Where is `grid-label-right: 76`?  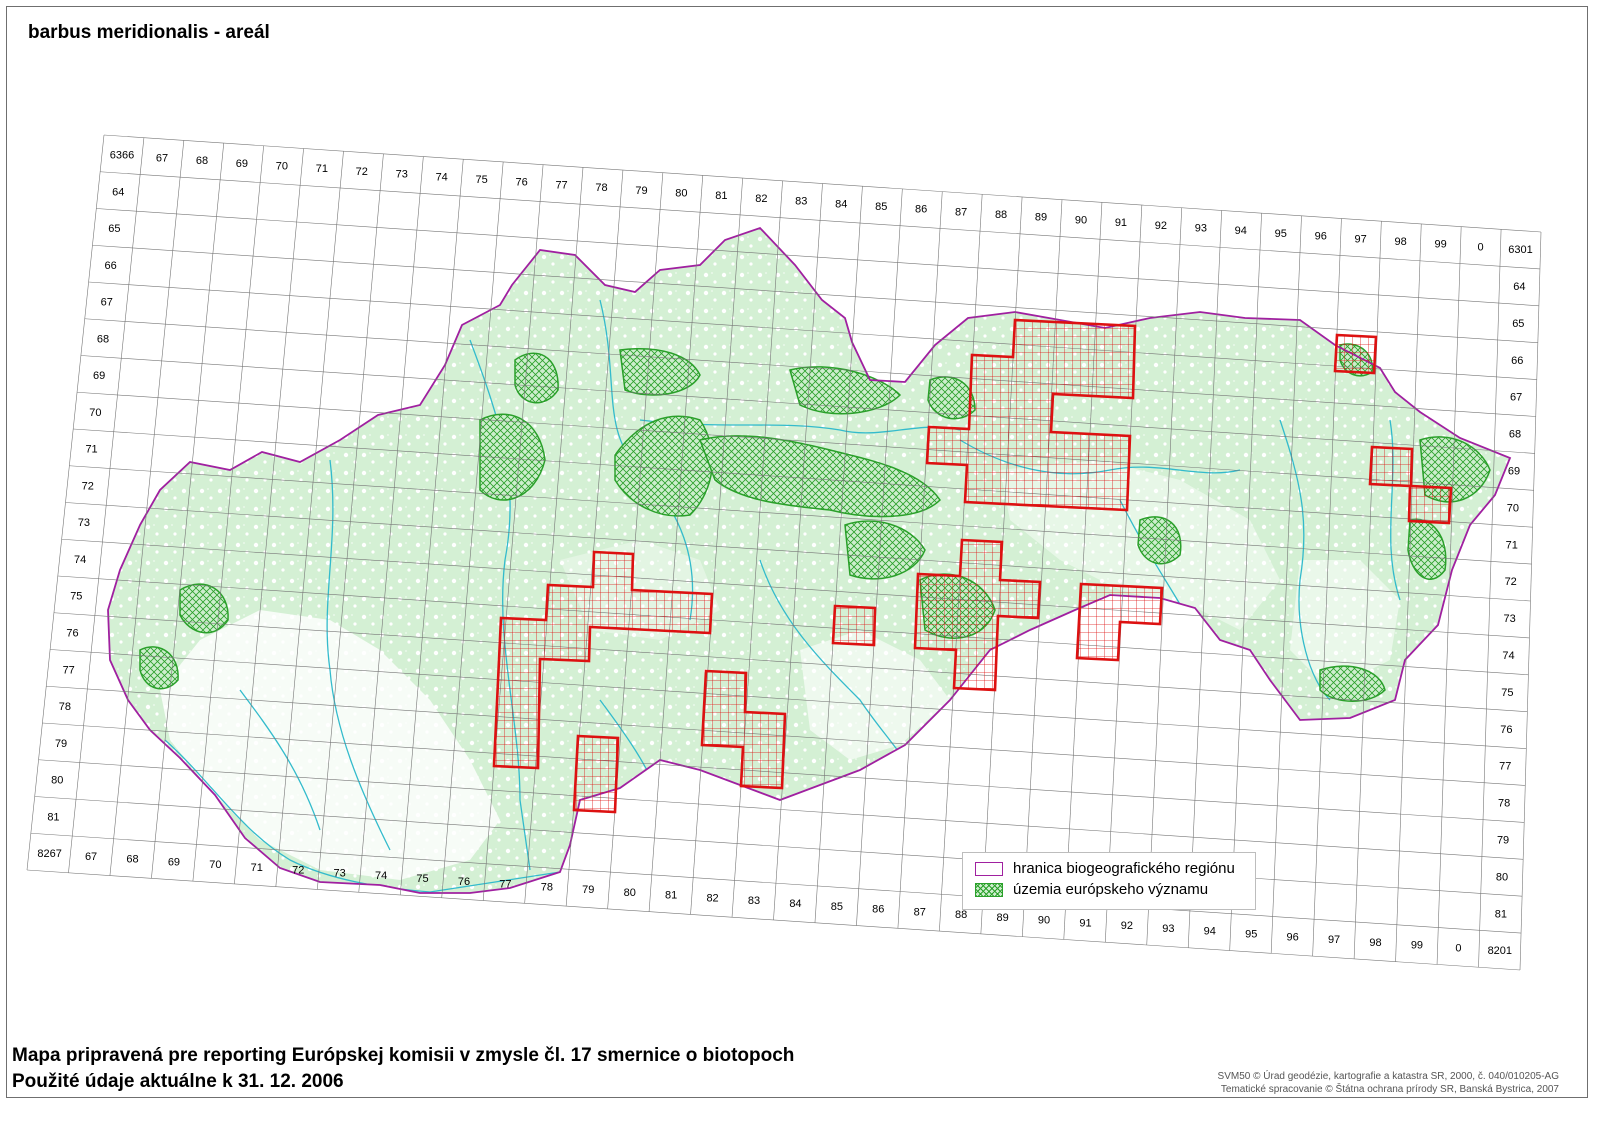 grid-label-right: 76 is located at coordinates (1506, 730).